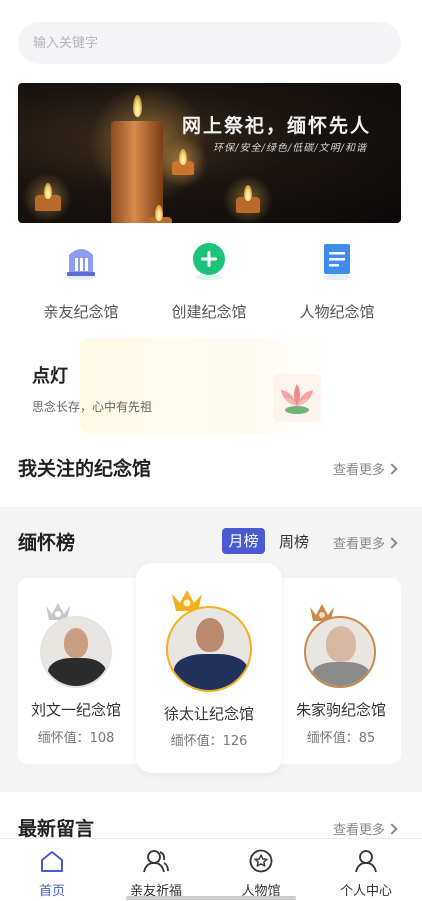  Describe the element at coordinates (85, 469) in the screenshot. I see `section-title: 我关注的纪念馆` at that location.